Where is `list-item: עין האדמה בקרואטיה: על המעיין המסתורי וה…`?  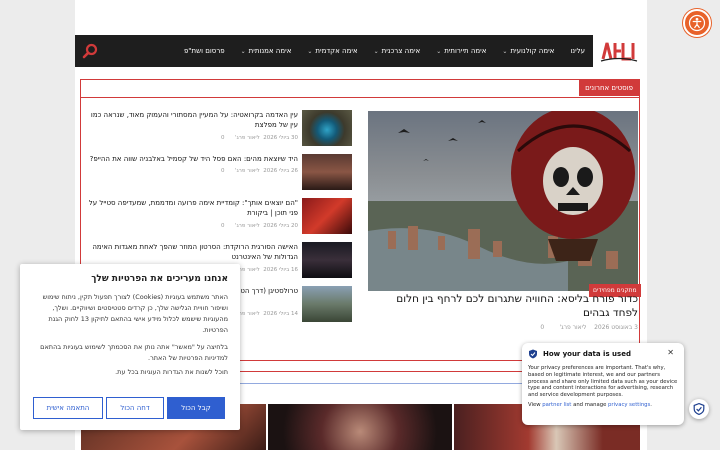 list-item: עין האדמה בקרואטיה: על המעיין המסתורי וה… is located at coordinates (219, 128).